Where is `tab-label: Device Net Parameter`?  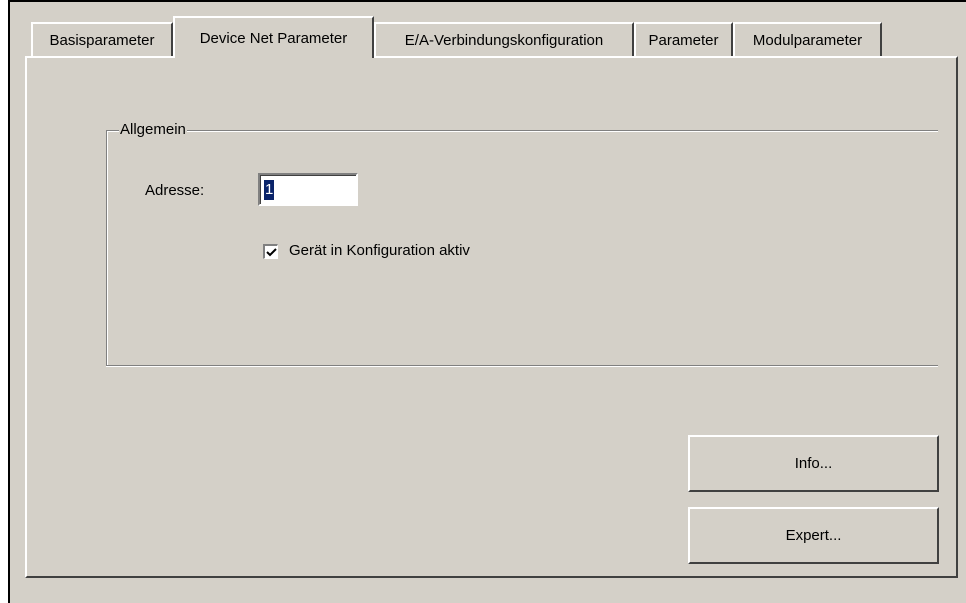 tab-label: Device Net Parameter is located at coordinates (273, 38).